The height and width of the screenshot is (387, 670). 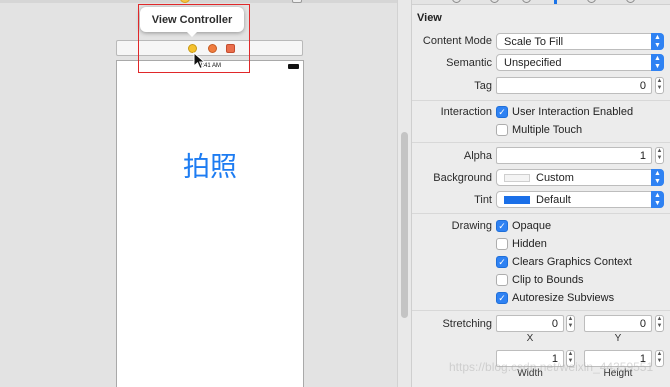 I want to click on tag-label: Tag, so click(x=483, y=86).